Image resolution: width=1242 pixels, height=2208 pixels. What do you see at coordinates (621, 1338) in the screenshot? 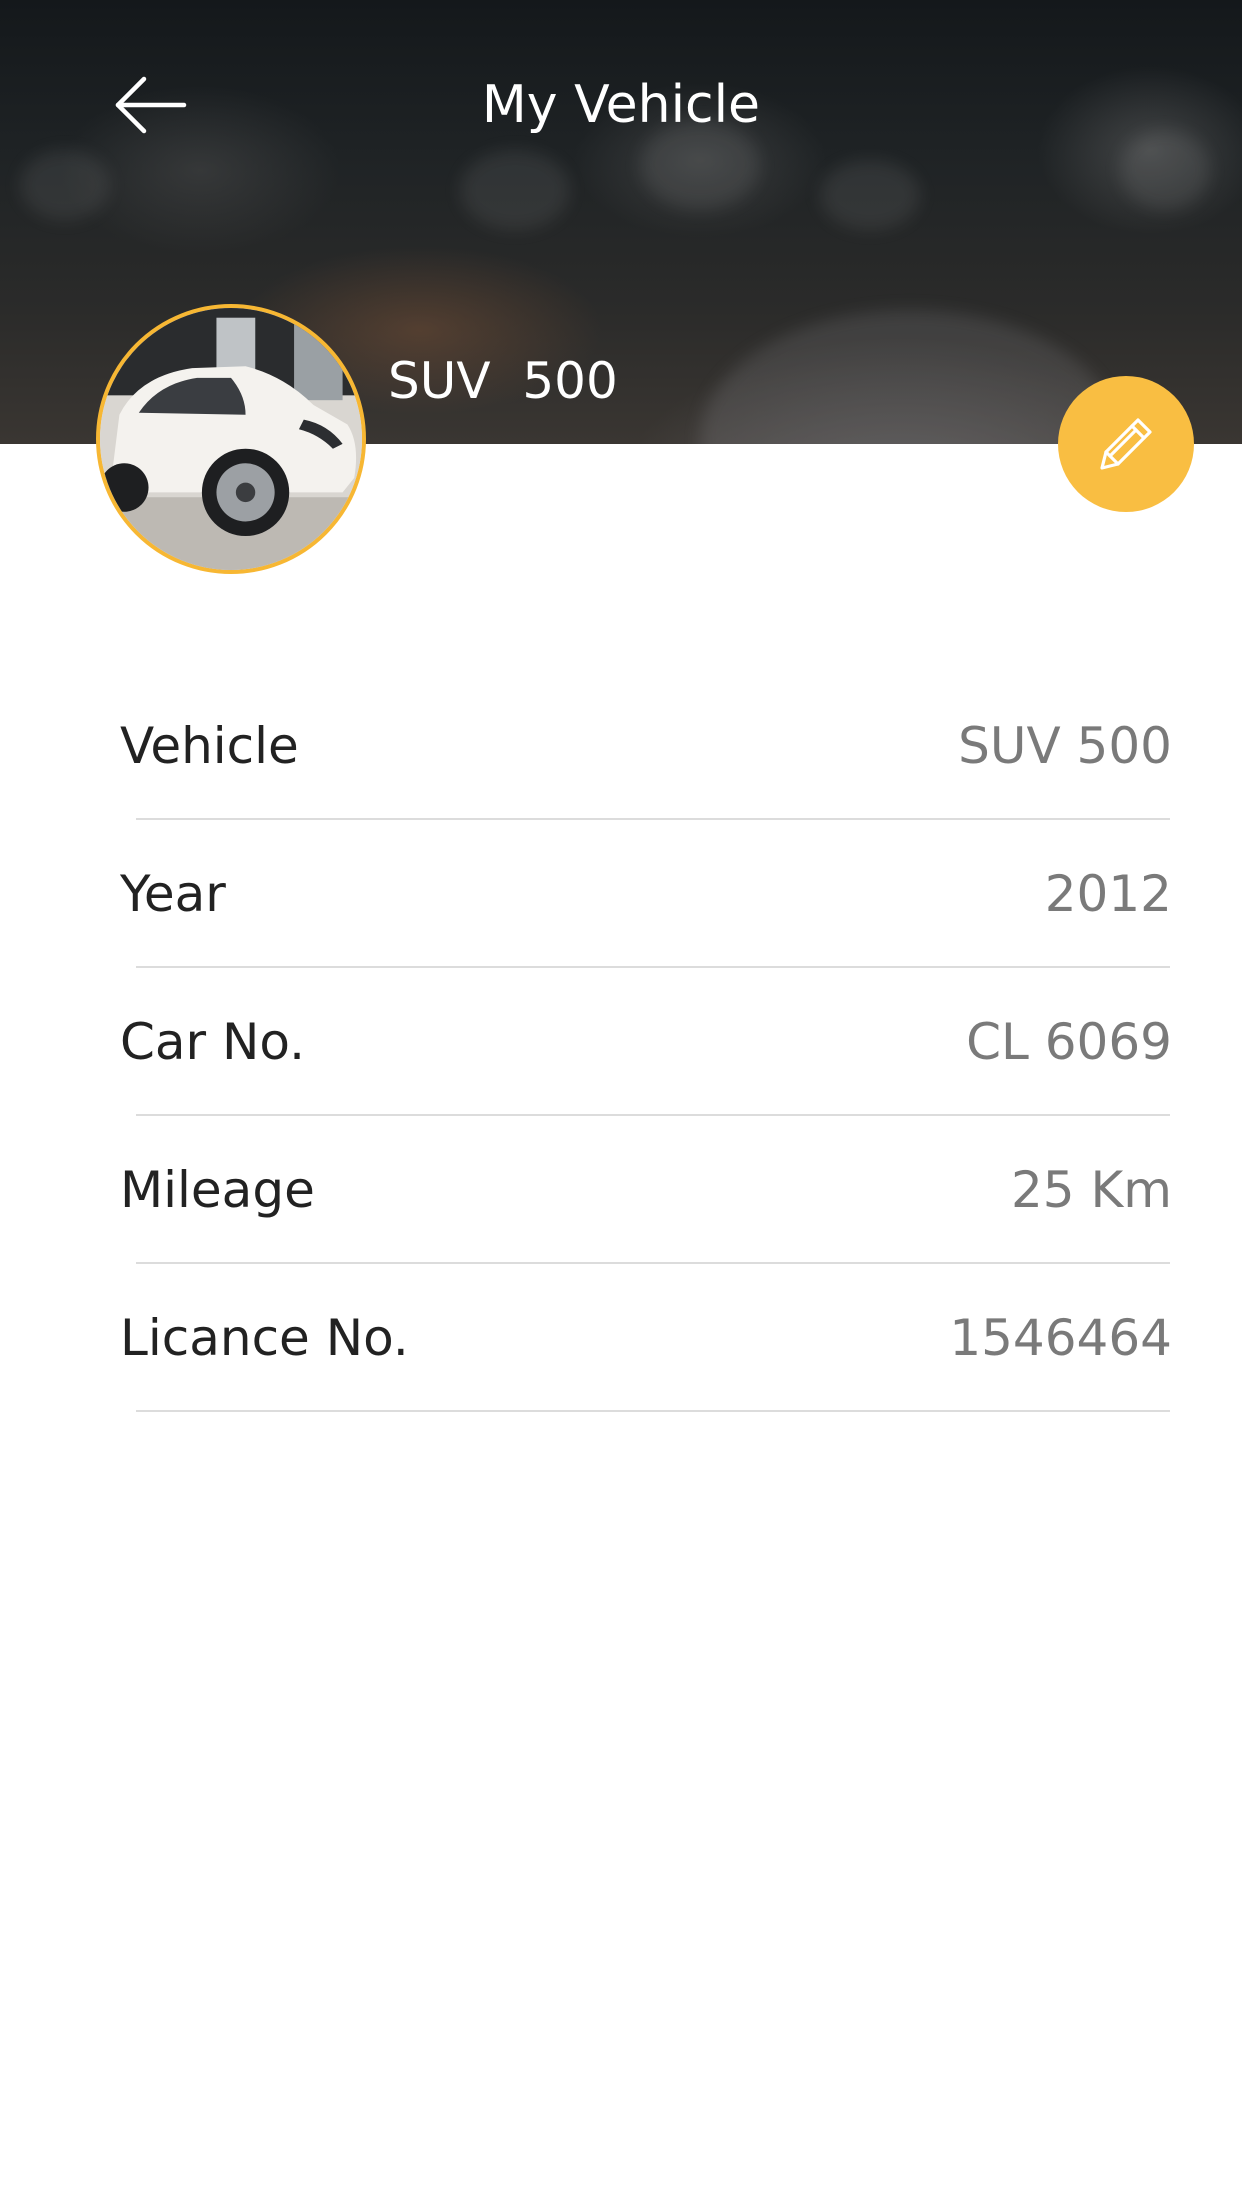
I see `detail-row-licence-no: Licance No. 1546464` at bounding box center [621, 1338].